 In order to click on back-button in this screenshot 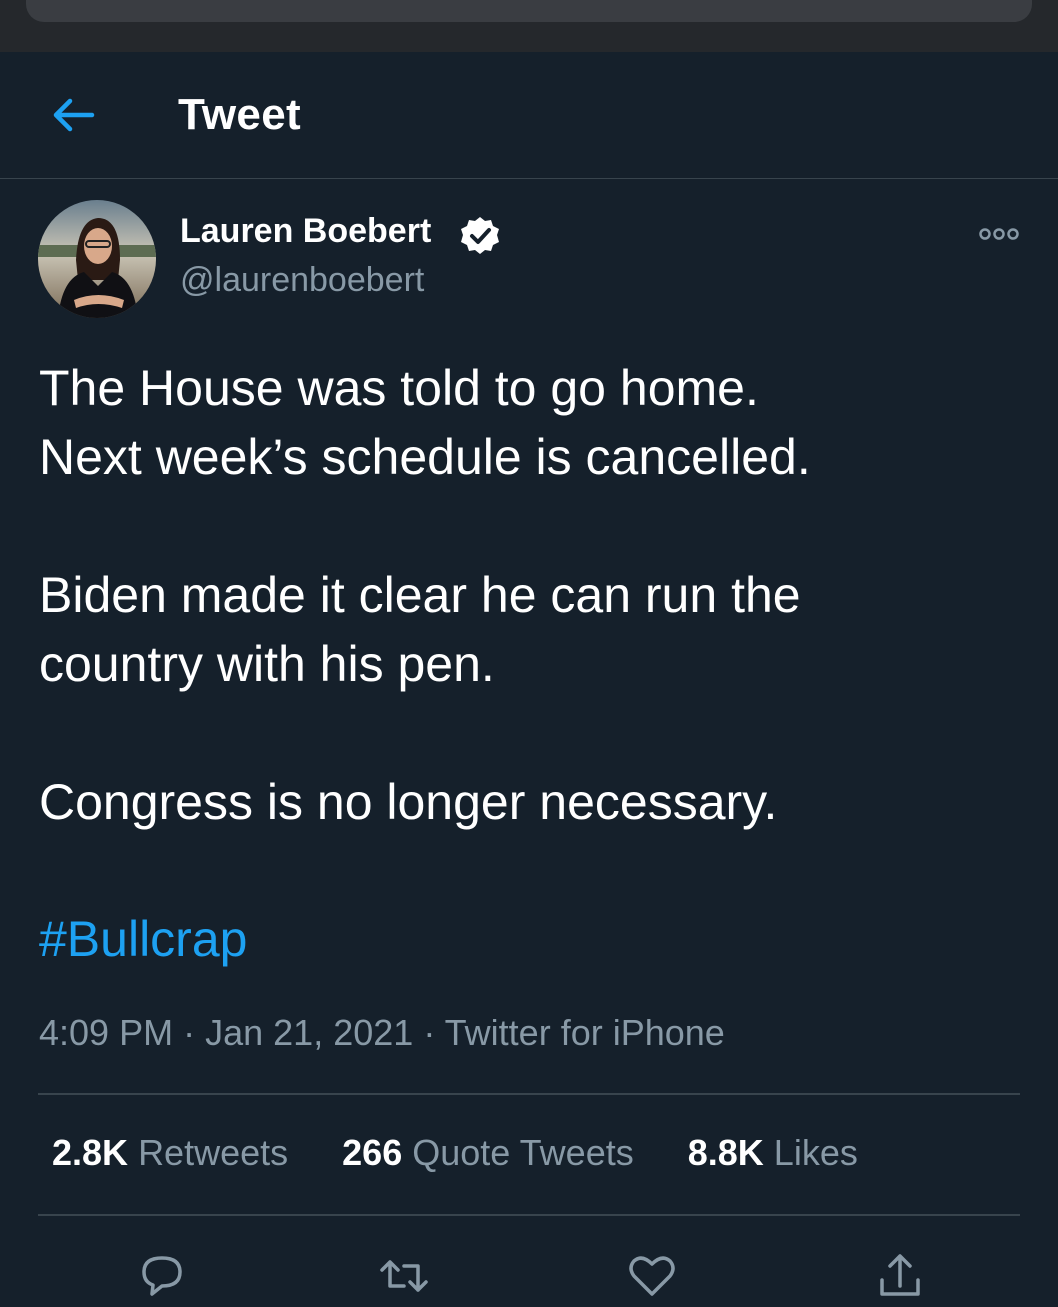, I will do `click(74, 115)`.